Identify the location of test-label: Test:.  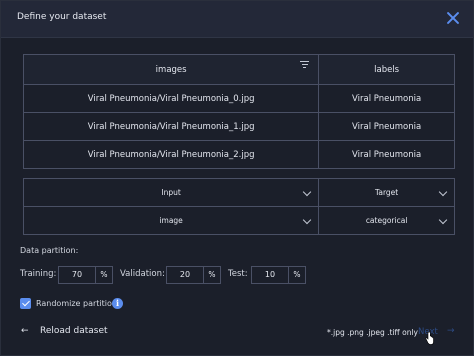
(238, 274).